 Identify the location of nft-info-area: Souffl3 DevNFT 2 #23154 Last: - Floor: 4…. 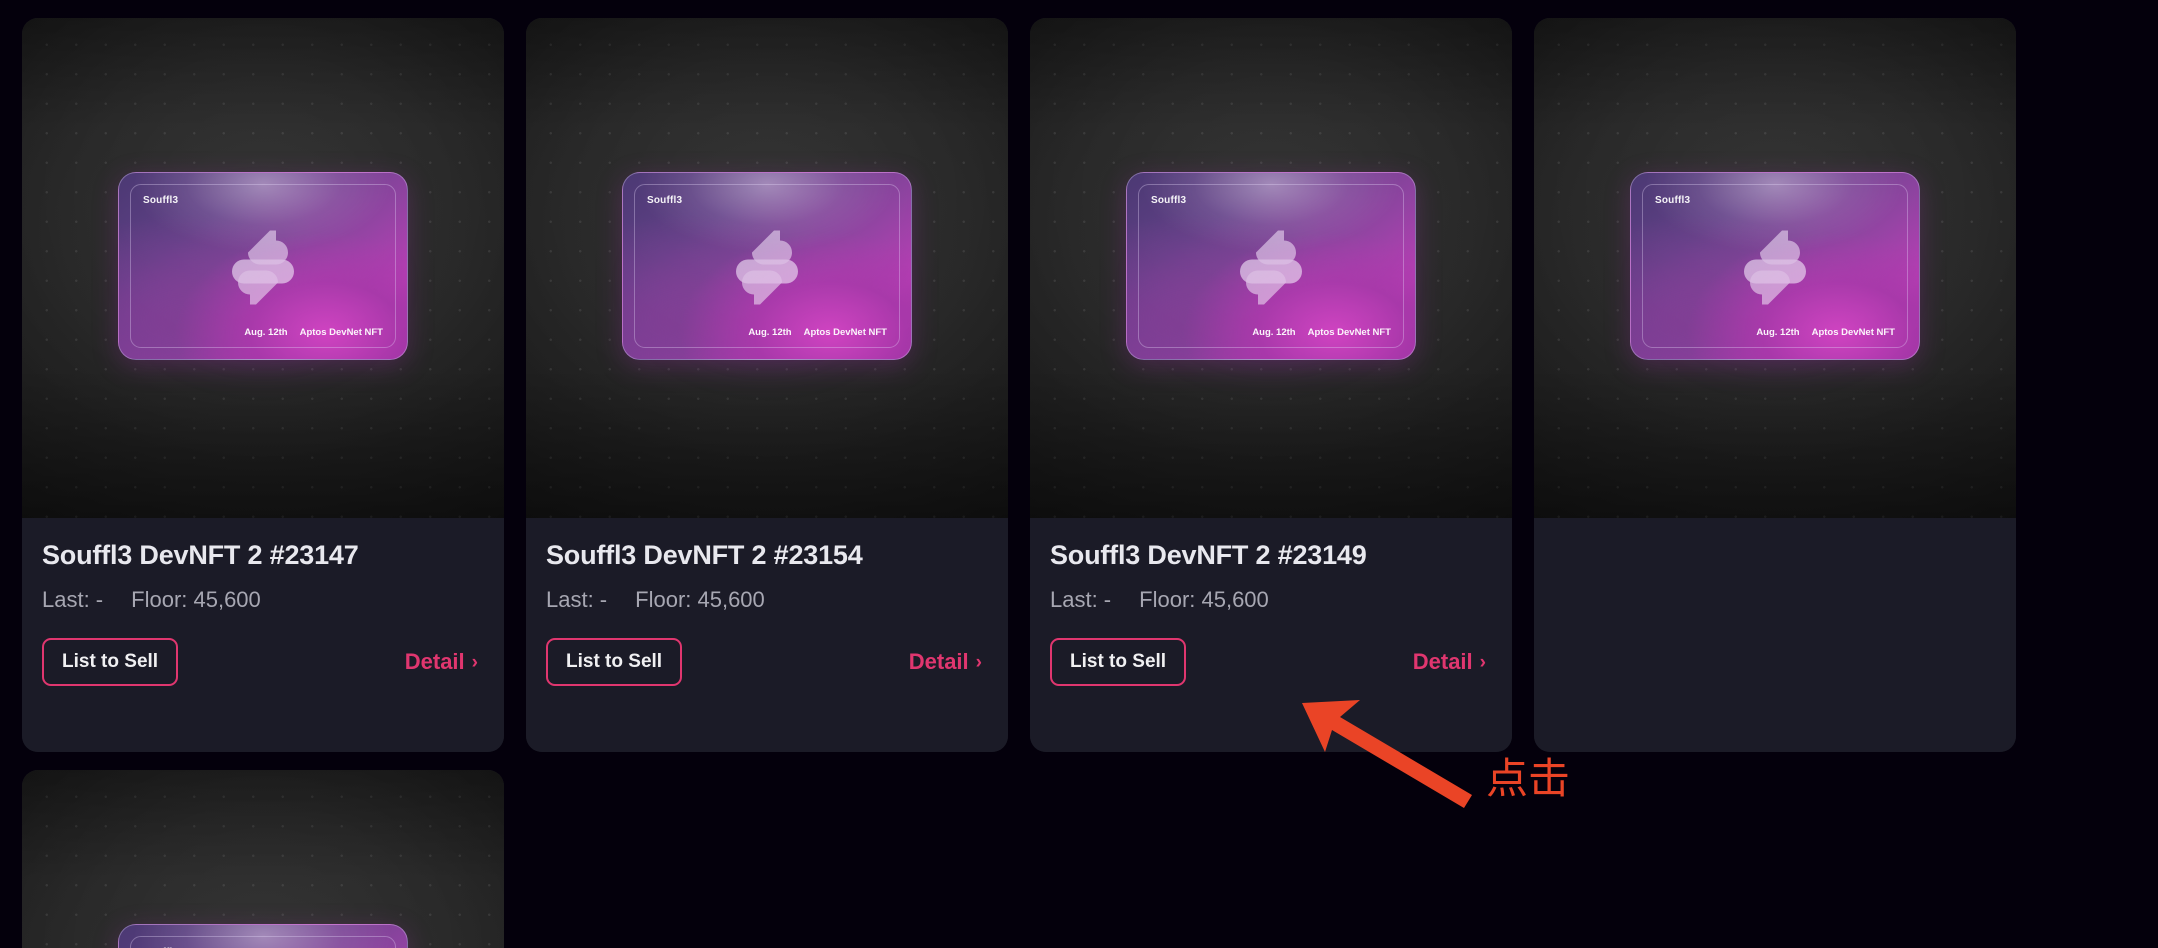
(767, 635).